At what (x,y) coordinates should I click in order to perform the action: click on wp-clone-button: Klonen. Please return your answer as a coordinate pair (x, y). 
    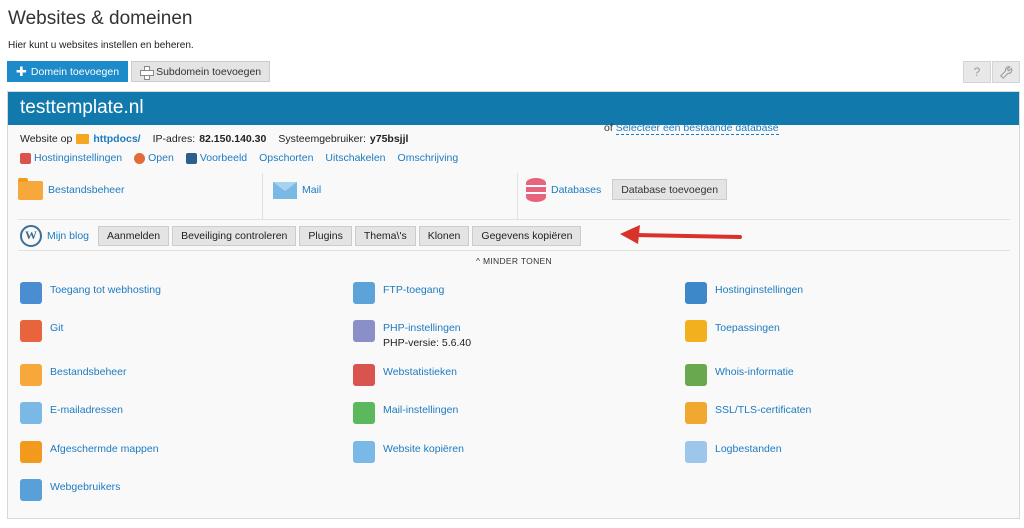
    Looking at the image, I should click on (444, 235).